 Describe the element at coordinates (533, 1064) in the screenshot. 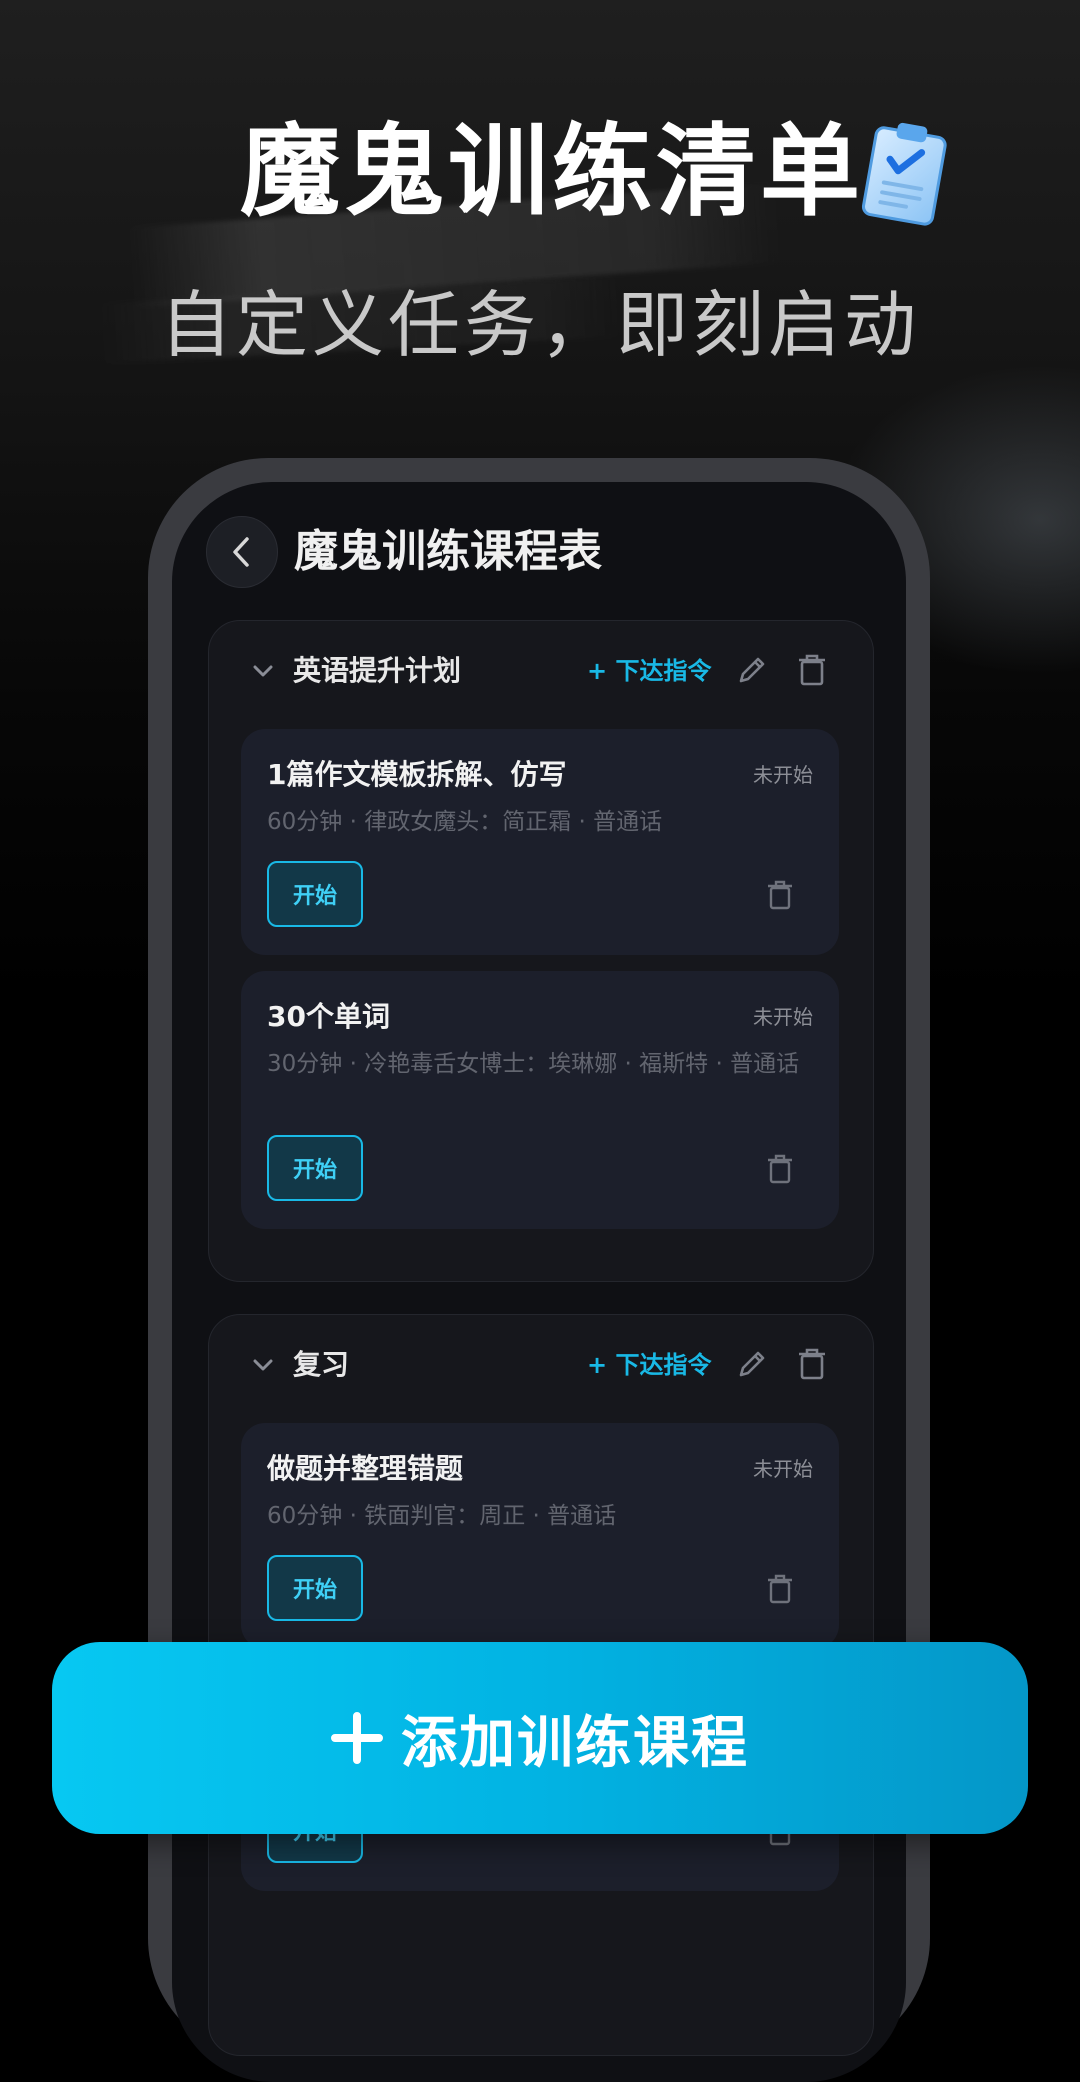

I see `task-meta: 30分钟 · 冷艳毒舌女博士：埃琳娜 · 福斯特 · 普通话` at that location.